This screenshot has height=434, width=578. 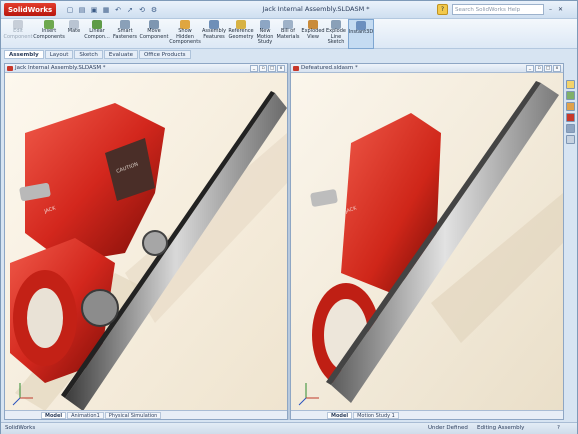 What do you see at coordinates (570, 117) in the screenshot?
I see `view-palette-icon` at bounding box center [570, 117].